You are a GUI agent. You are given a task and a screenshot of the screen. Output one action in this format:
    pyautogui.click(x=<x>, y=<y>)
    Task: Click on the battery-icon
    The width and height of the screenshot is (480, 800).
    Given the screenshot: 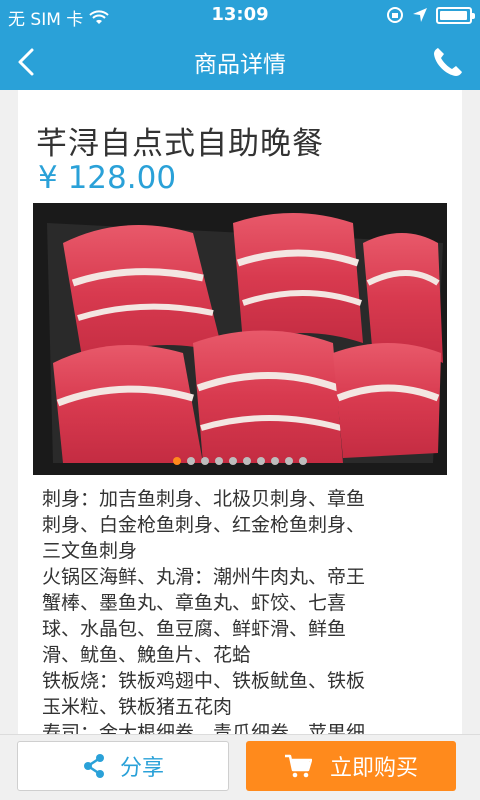 What is the action you would take?
    pyautogui.click(x=455, y=15)
    